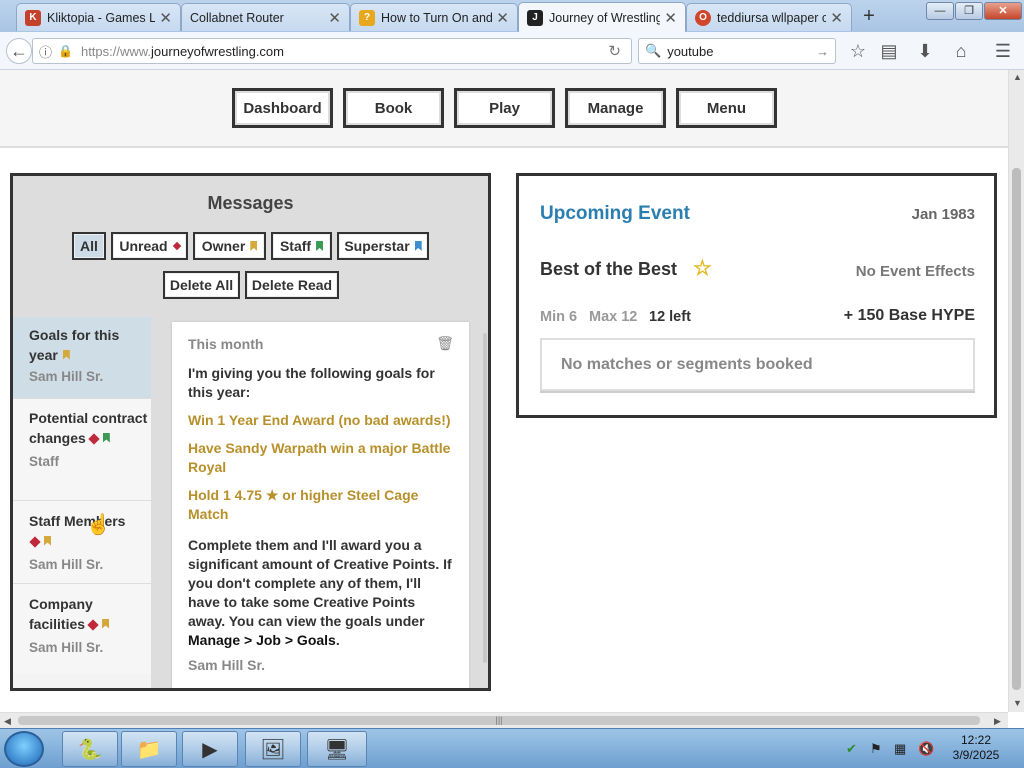 The width and height of the screenshot is (1024, 768). Describe the element at coordinates (237, 17) in the screenshot. I see `tab-title: Collabnet Router` at that location.